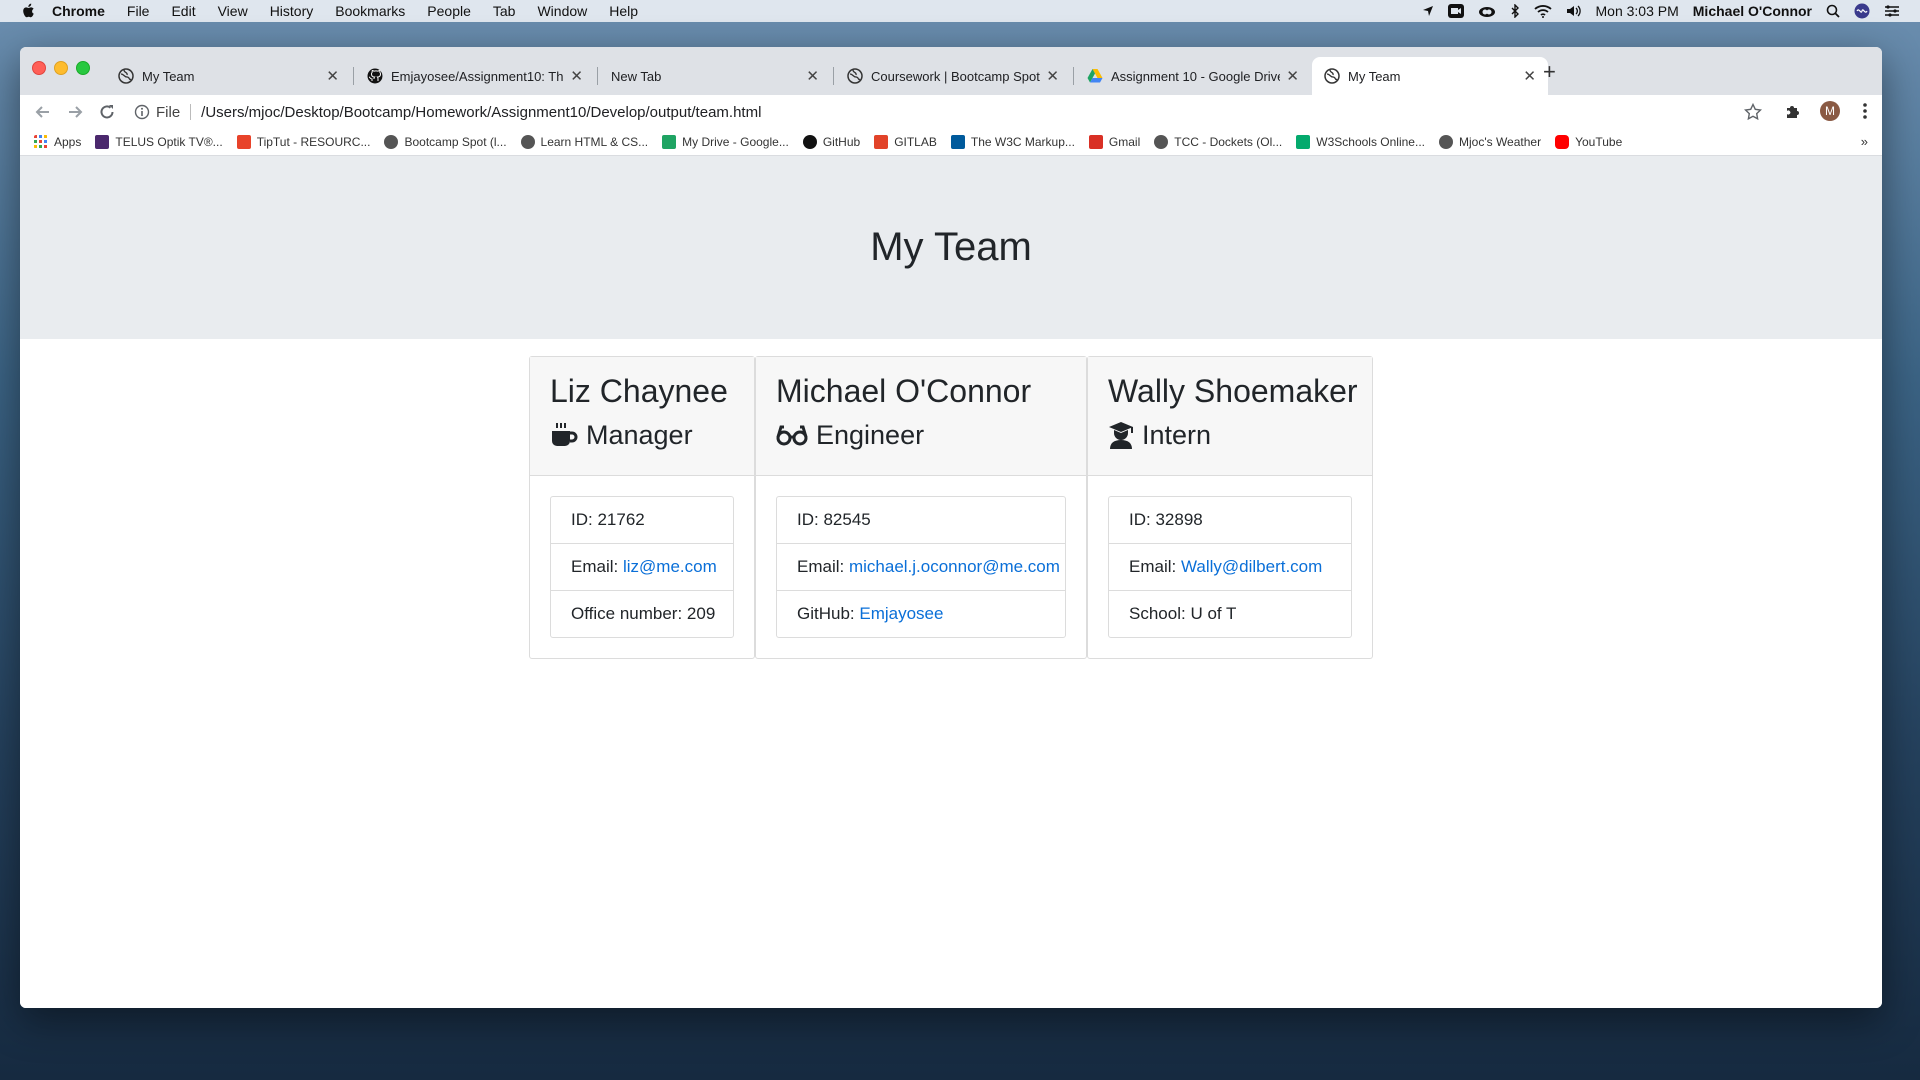 The image size is (1920, 1080). What do you see at coordinates (1862, 11) in the screenshot?
I see `siri-icon` at bounding box center [1862, 11].